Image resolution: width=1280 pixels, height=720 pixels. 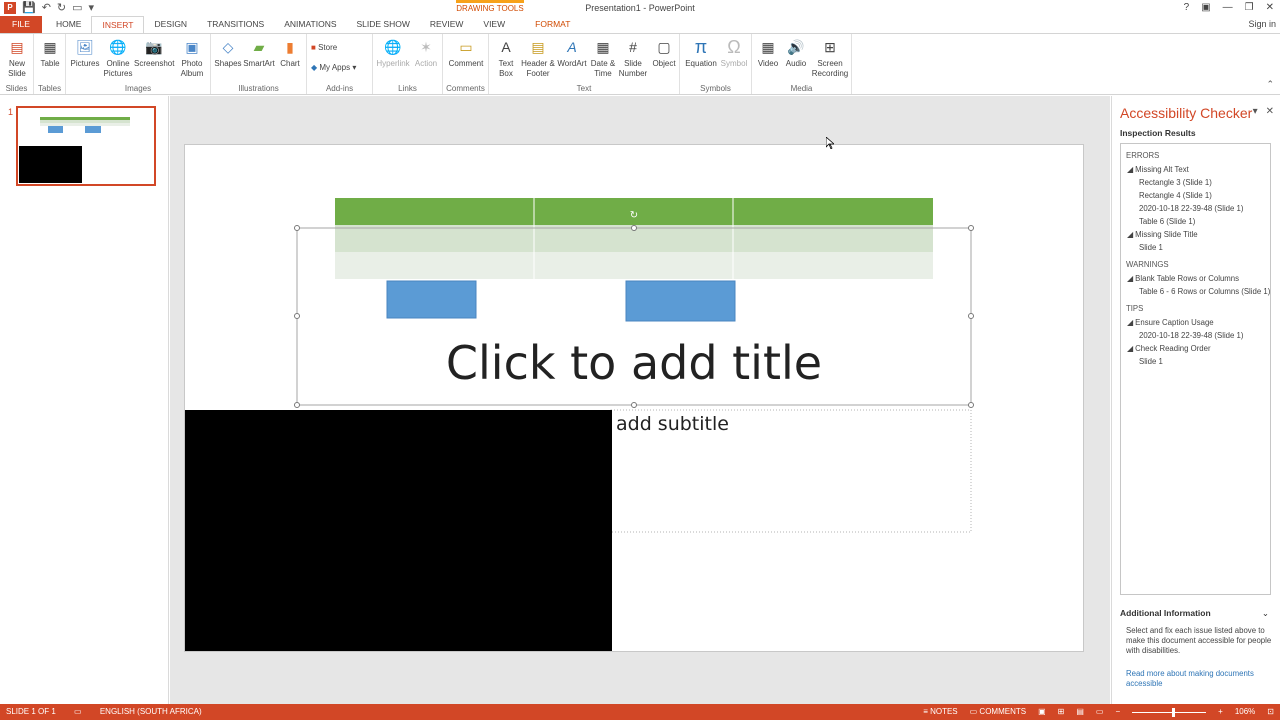 What do you see at coordinates (634, 215) in the screenshot?
I see `rotate-handle-icon: ↻` at bounding box center [634, 215].